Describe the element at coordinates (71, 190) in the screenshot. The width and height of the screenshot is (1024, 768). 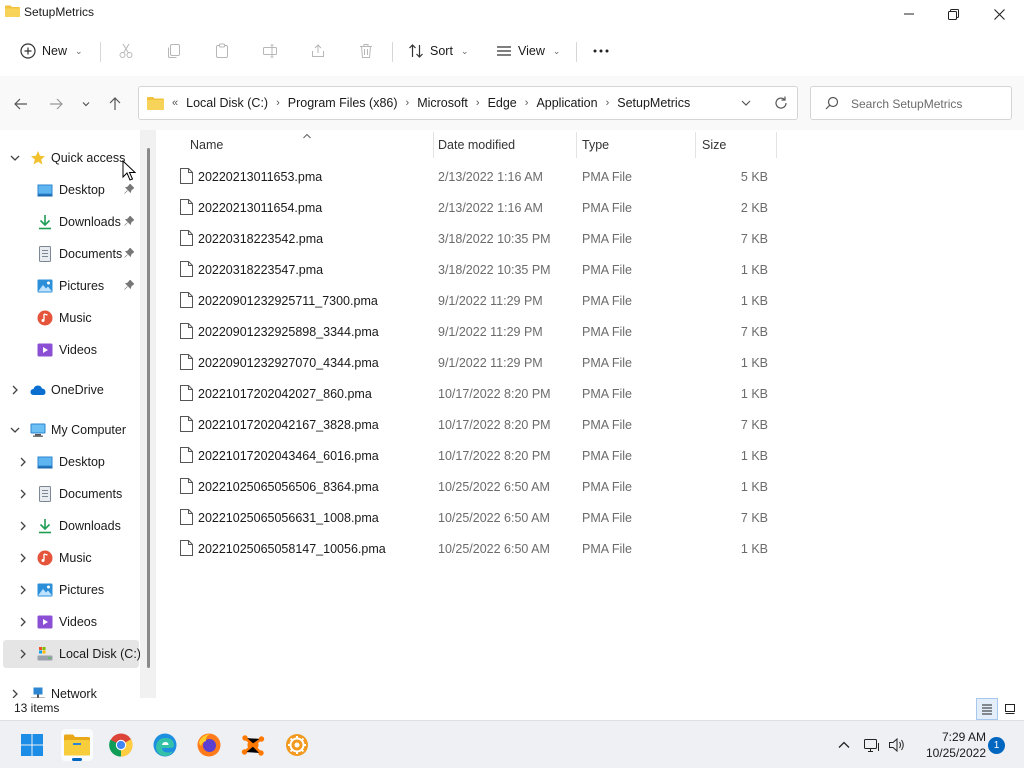
I see `sidebar-item-qa-desktop: Desktop` at that location.